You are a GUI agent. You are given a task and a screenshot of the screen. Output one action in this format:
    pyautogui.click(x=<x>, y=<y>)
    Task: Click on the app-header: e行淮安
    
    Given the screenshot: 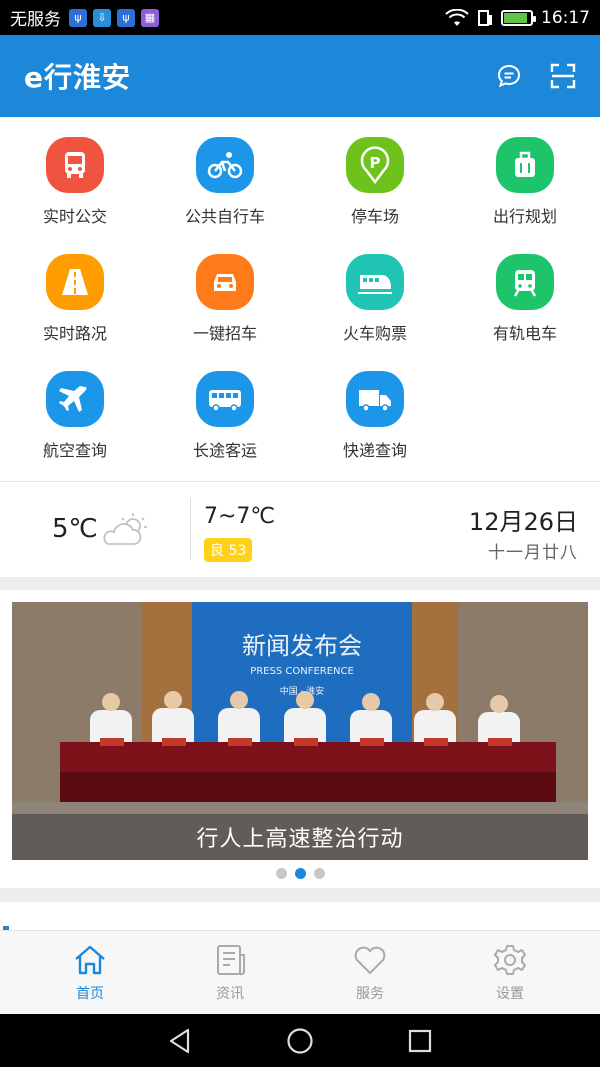 What is the action you would take?
    pyautogui.click(x=300, y=76)
    